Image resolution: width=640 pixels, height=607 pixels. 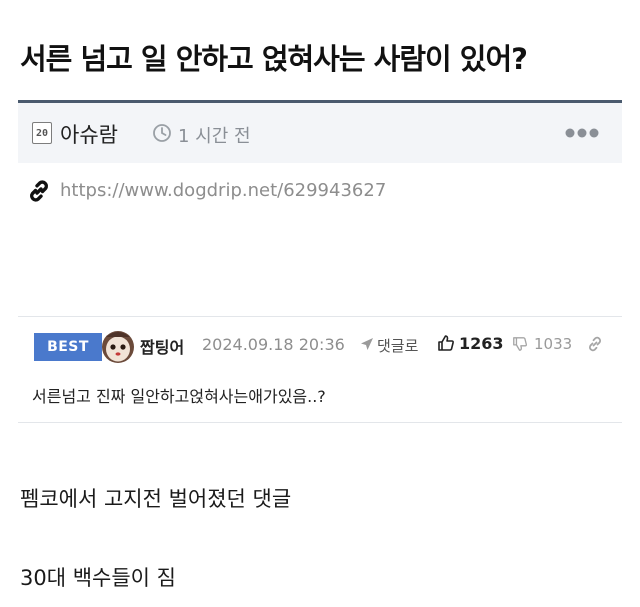 I want to click on source-link: https://www.dogdrip.net/629943627, so click(x=223, y=190).